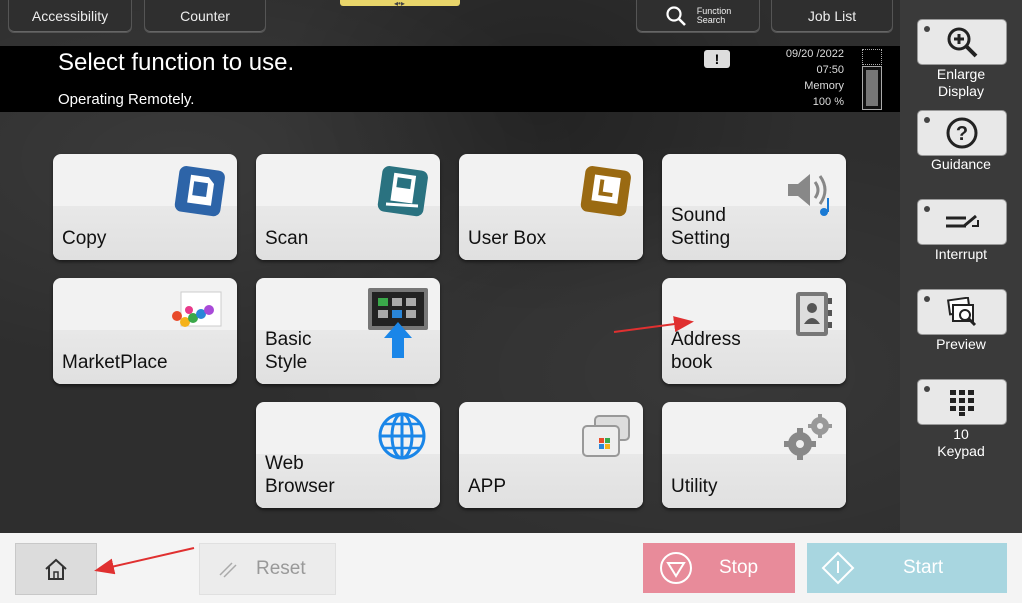  Describe the element at coordinates (961, 91) in the screenshot. I see `enlarge-line2: Display` at that location.